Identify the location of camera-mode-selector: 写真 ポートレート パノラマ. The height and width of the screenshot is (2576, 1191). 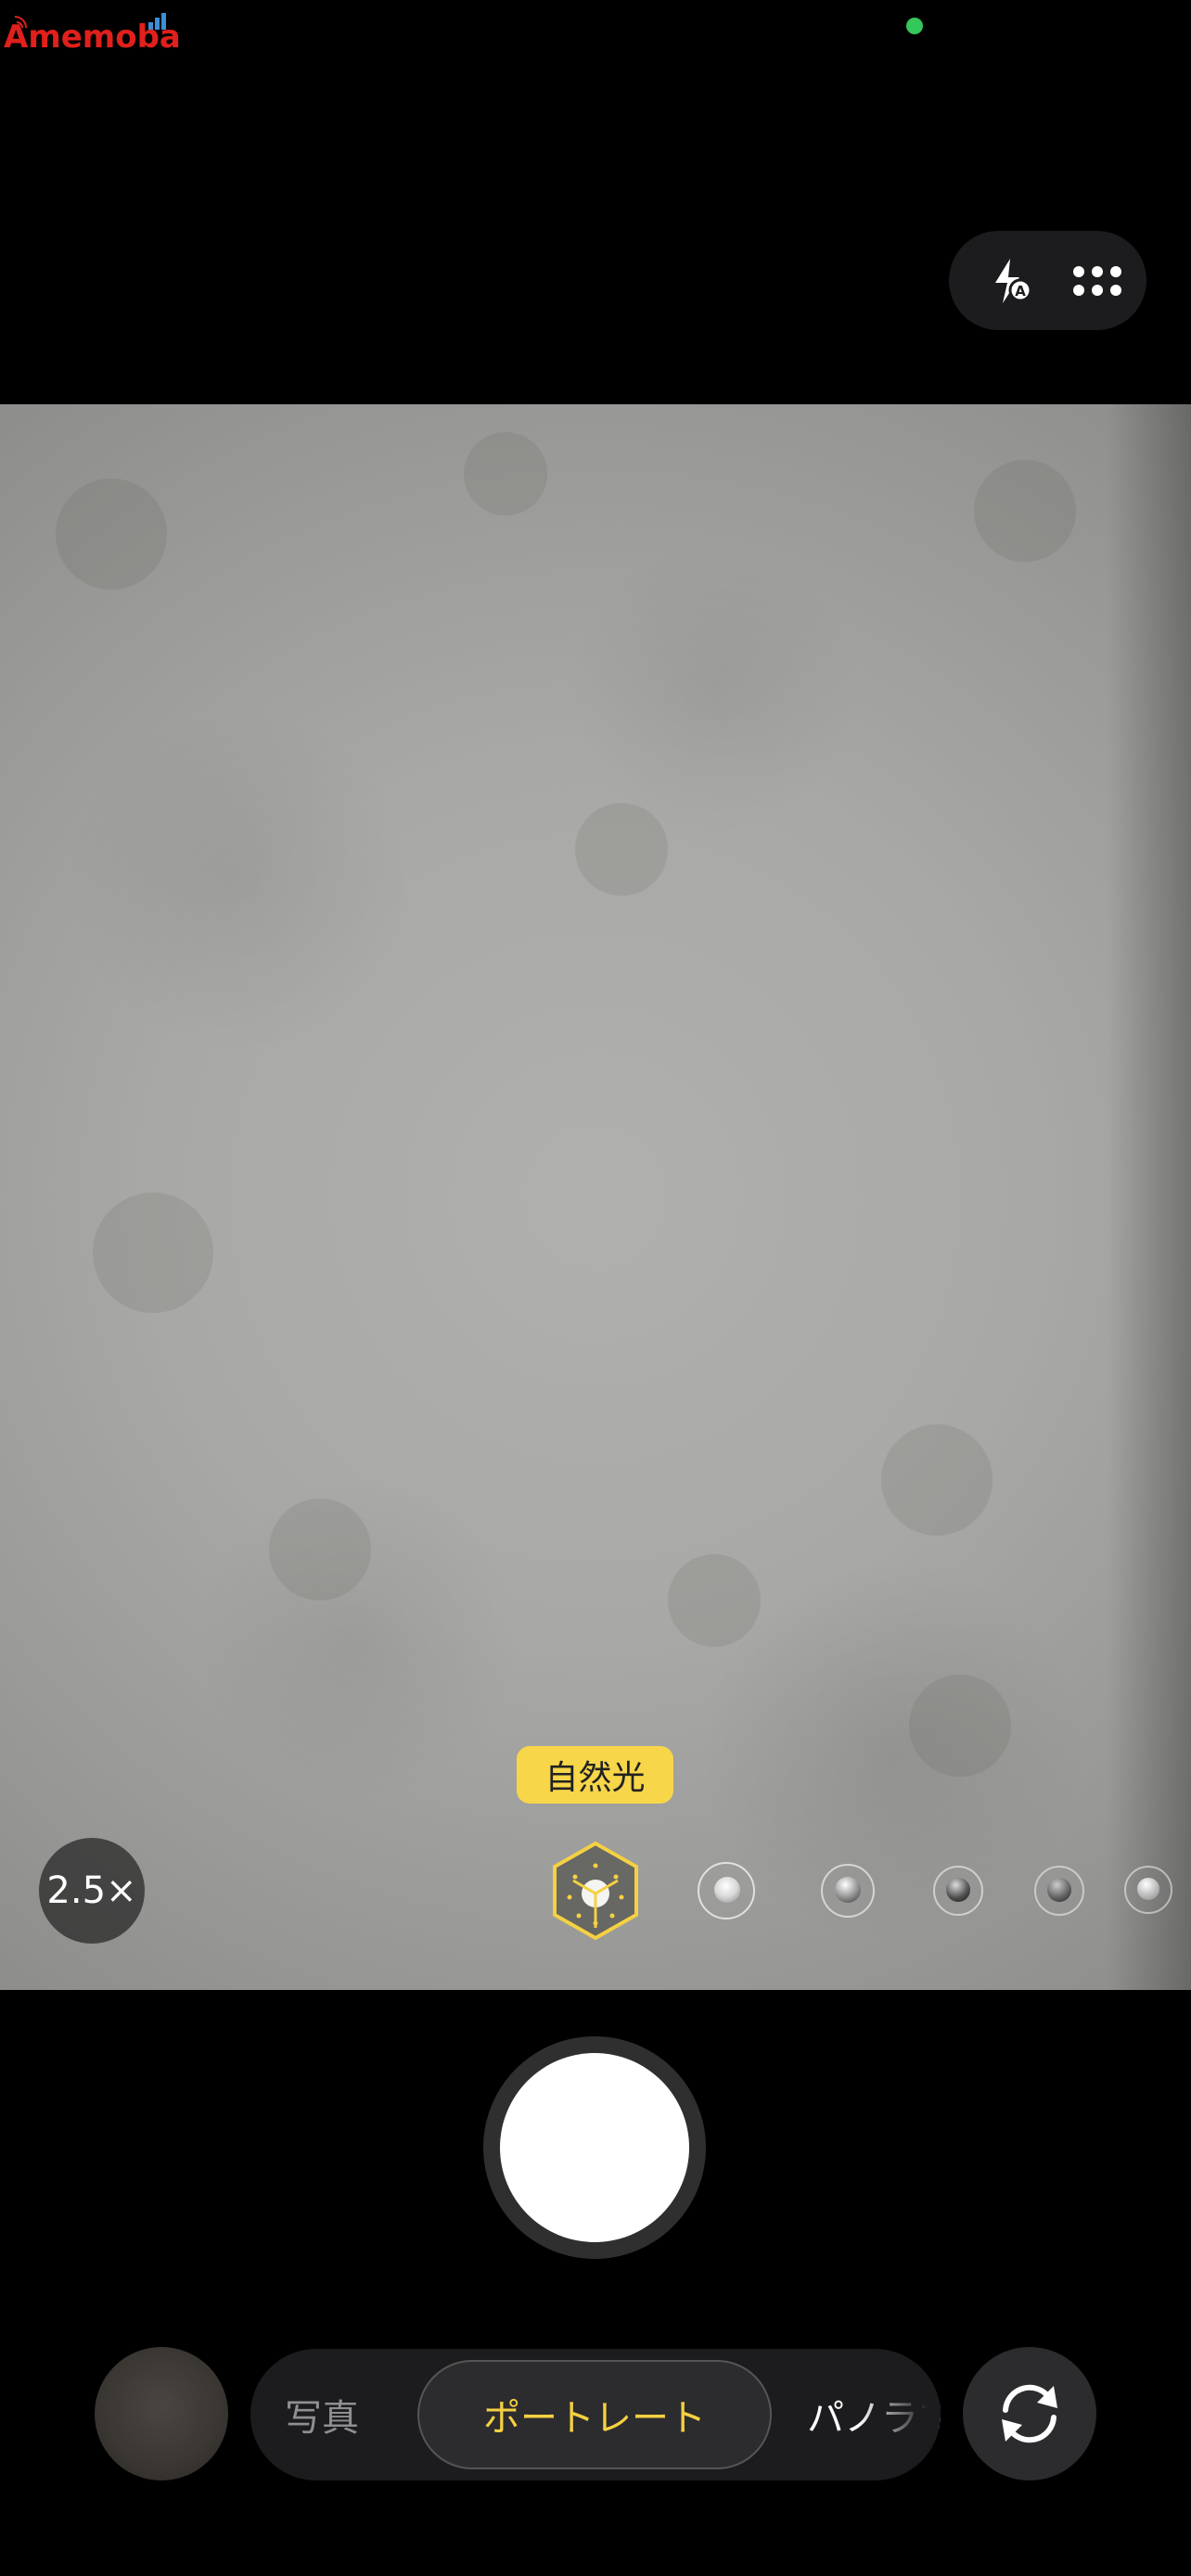
(595, 2414).